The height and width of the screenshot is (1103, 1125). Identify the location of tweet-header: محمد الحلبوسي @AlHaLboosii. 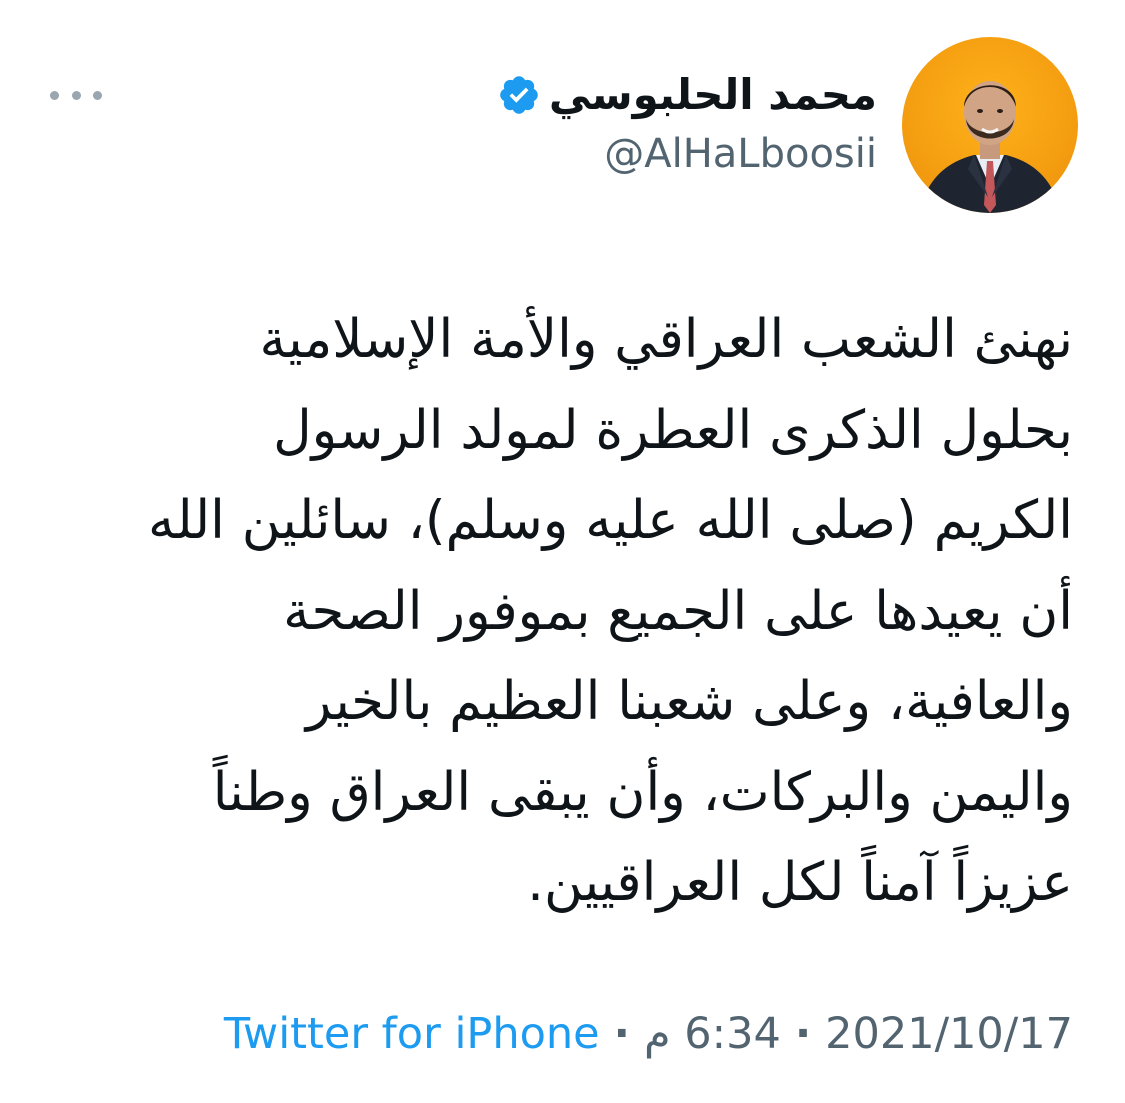
(687, 125).